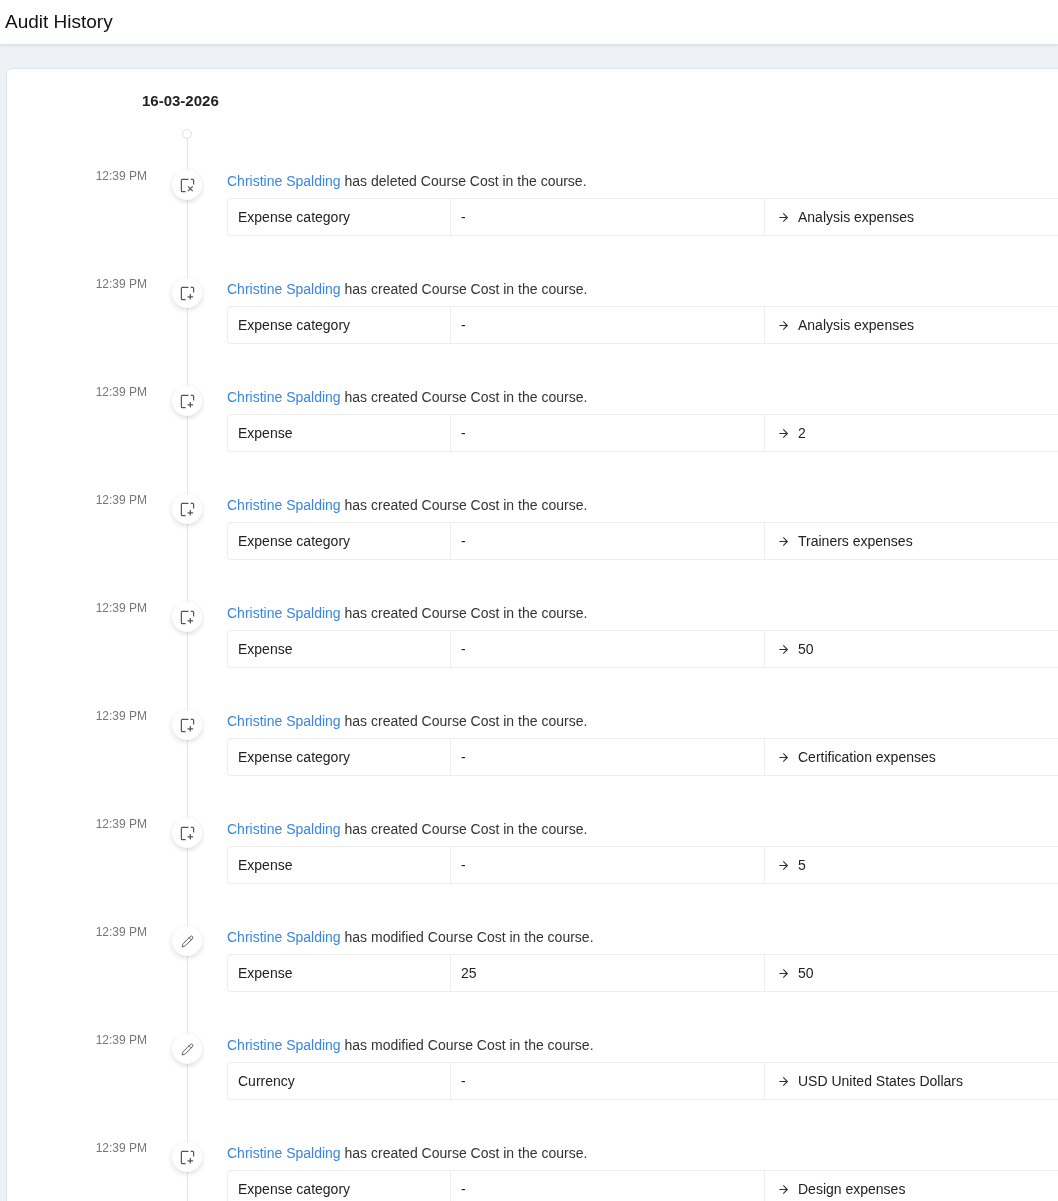 This screenshot has height=1201, width=1058. What do you see at coordinates (855, 541) in the screenshot?
I see `new-value: Trainers expenses` at bounding box center [855, 541].